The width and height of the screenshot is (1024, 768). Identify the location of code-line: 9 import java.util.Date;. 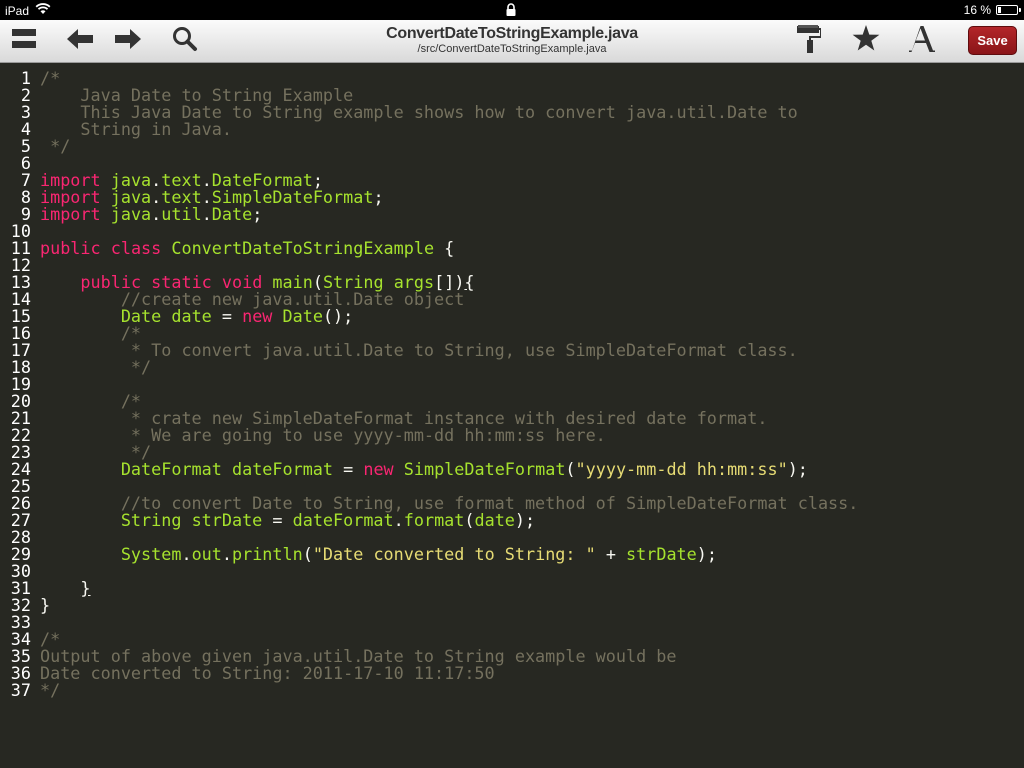
(512, 214).